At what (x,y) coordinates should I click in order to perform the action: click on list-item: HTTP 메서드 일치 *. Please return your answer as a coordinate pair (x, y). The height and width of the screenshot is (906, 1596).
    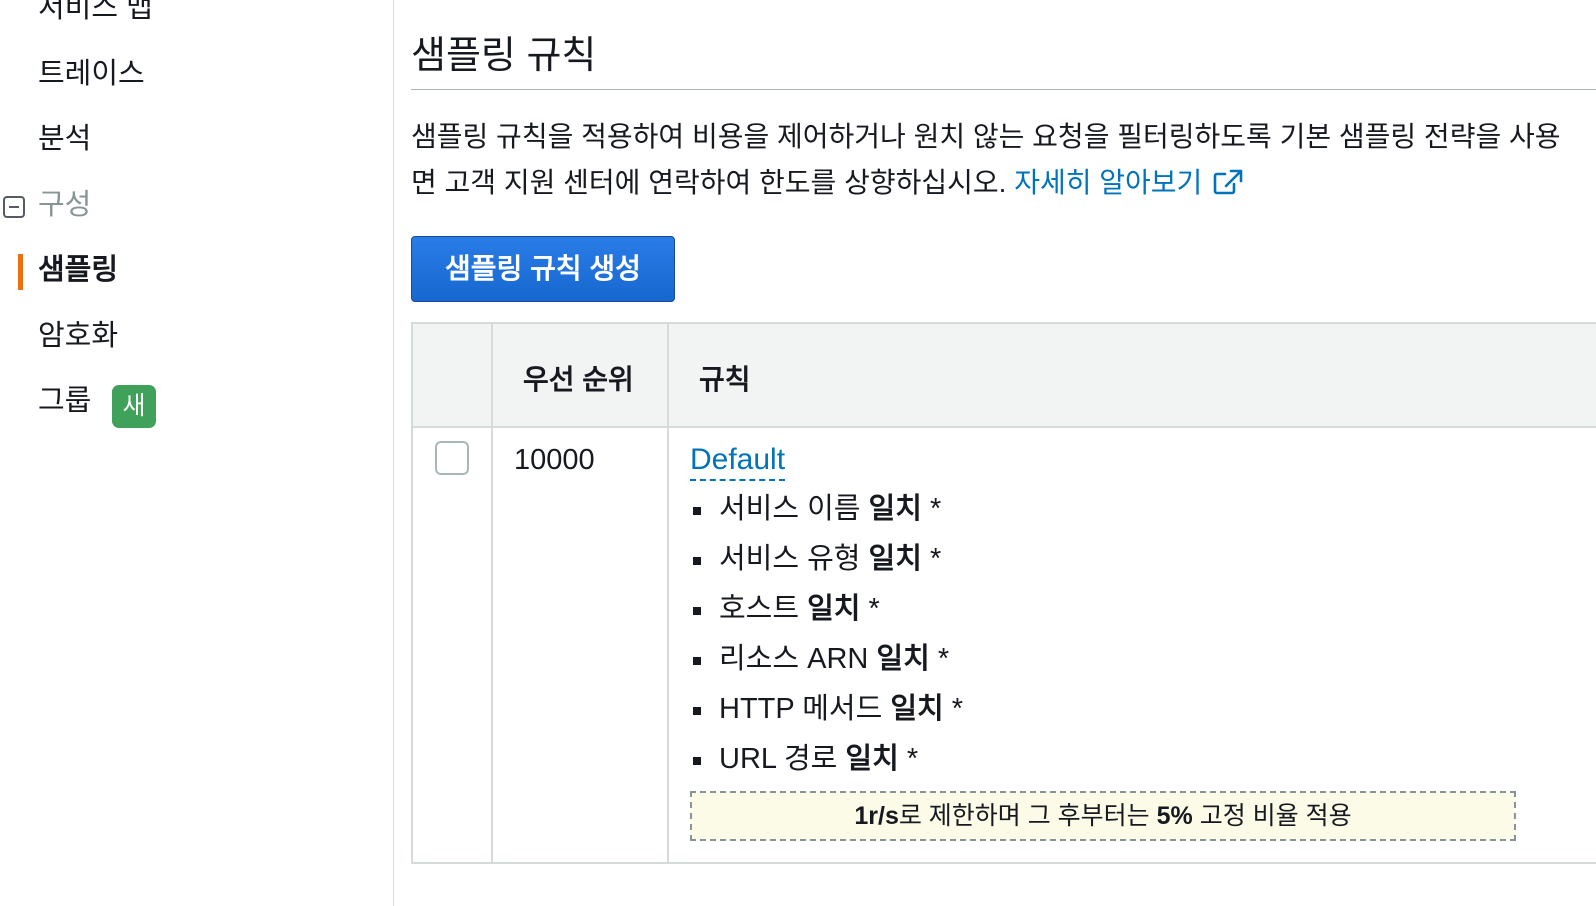
    Looking at the image, I should click on (828, 715).